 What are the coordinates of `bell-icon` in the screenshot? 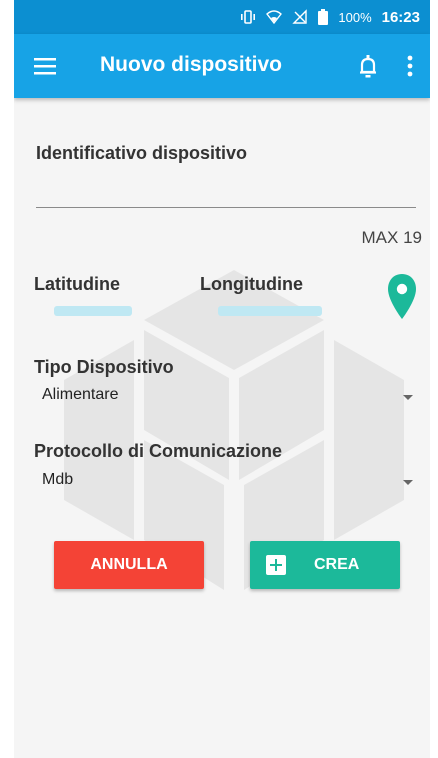 It's located at (368, 66).